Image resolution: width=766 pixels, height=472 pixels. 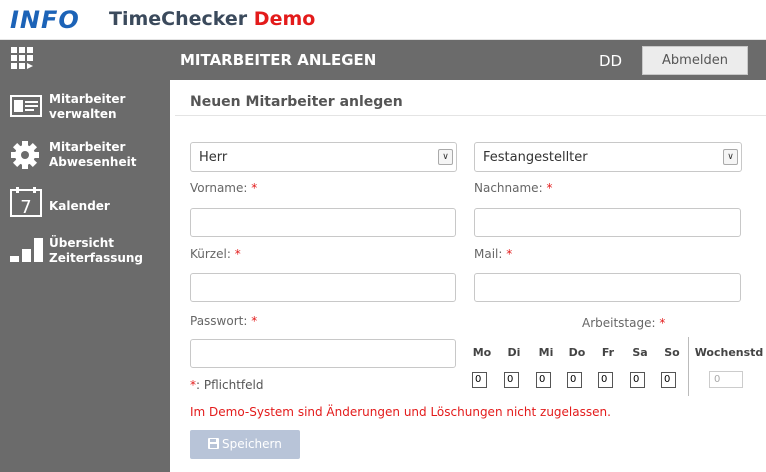 I want to click on day-header-so: So, so click(x=672, y=352).